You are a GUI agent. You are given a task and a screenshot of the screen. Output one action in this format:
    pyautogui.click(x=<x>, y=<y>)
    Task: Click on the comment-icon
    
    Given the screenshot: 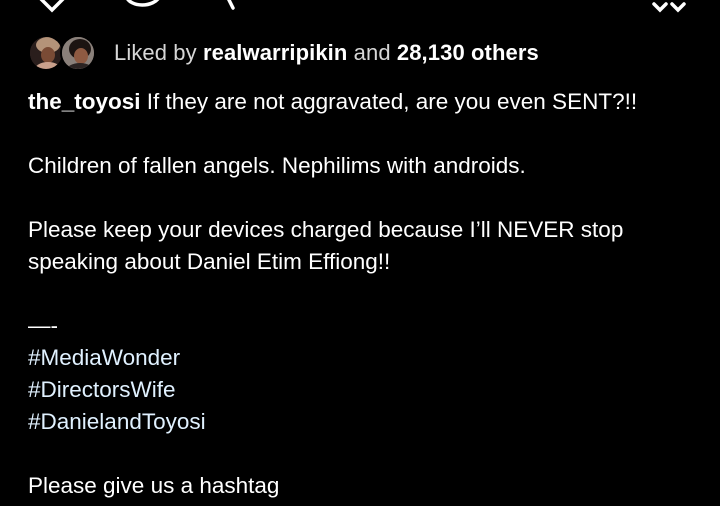 What is the action you would take?
    pyautogui.click(x=143, y=7)
    